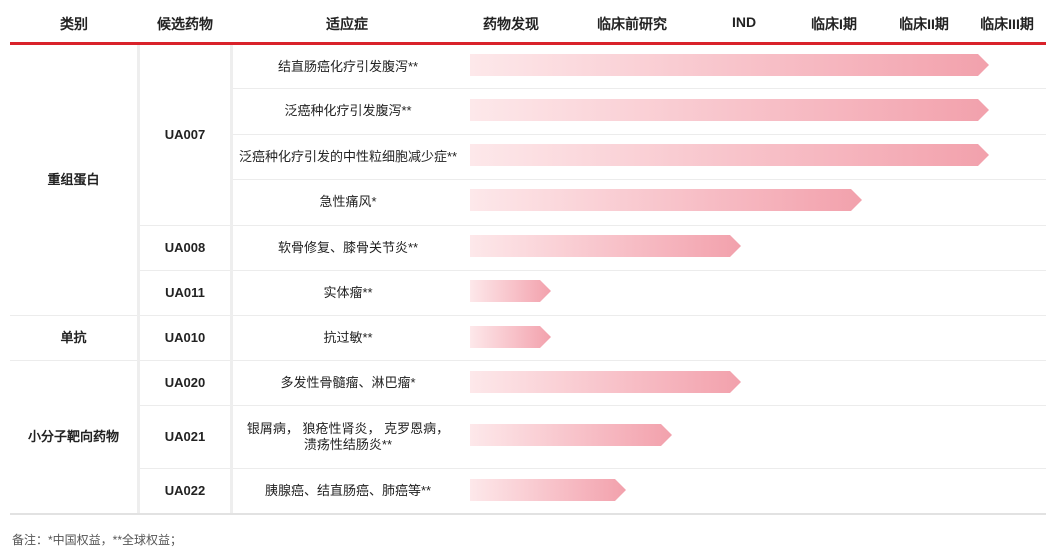 This screenshot has height=556, width=1049. I want to click on candidate-ua022: UA022, so click(185, 490).